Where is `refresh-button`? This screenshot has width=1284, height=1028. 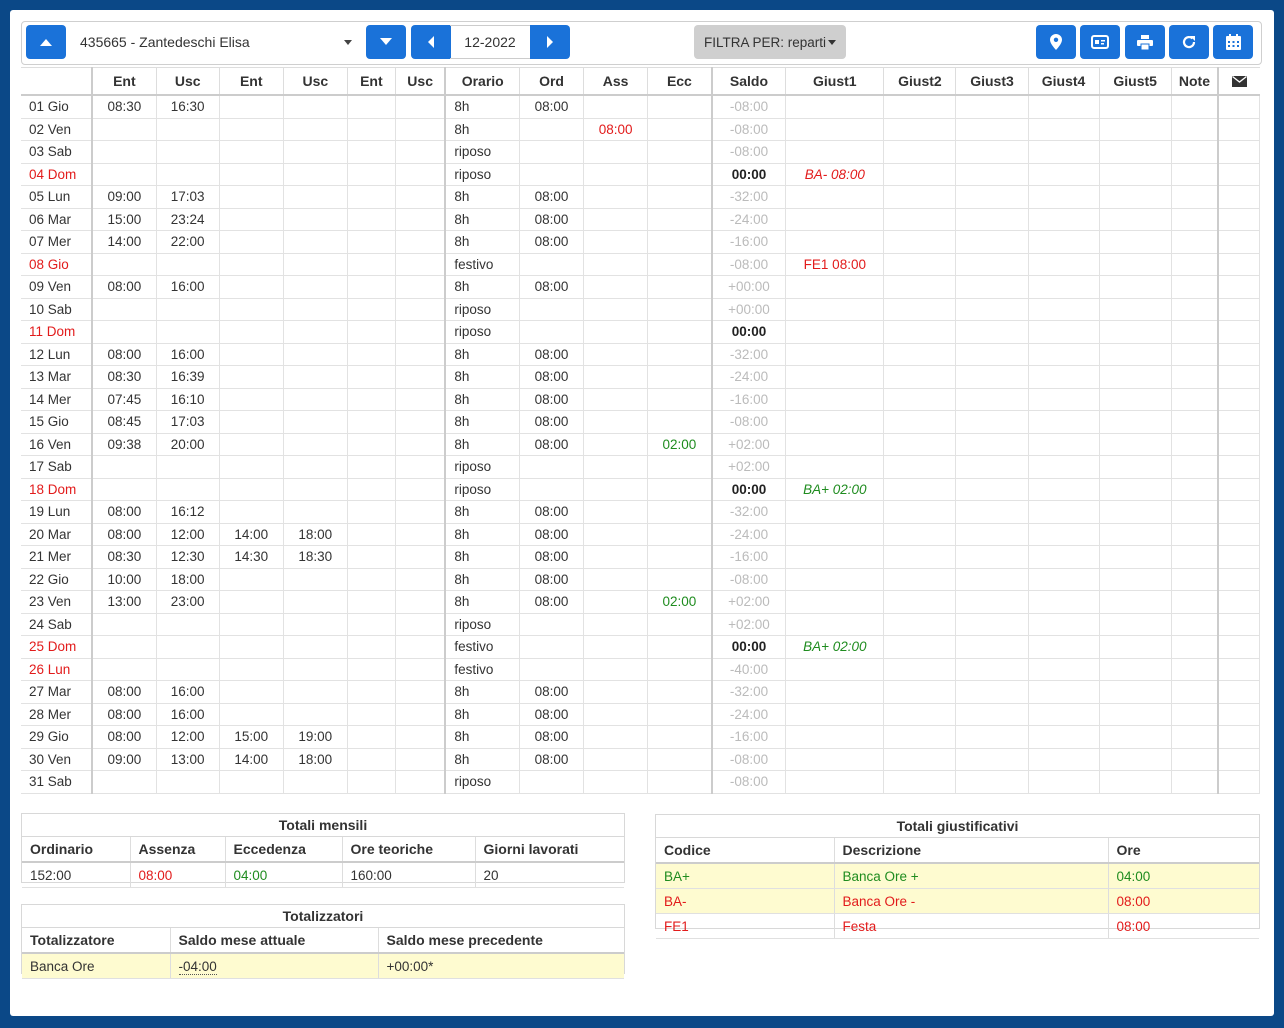
refresh-button is located at coordinates (1189, 42).